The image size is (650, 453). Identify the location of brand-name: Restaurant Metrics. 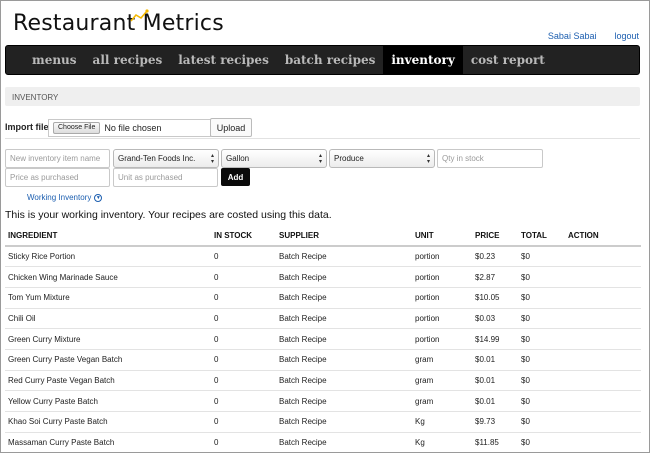
(118, 23).